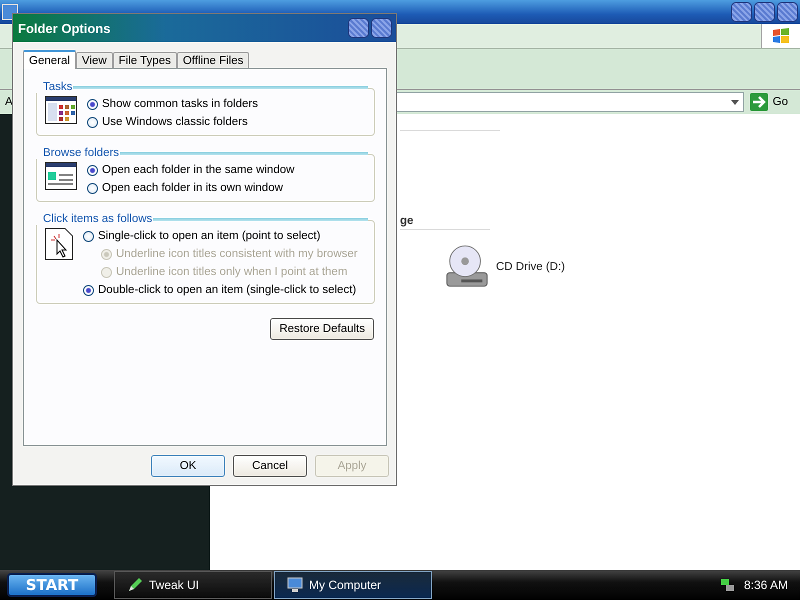  What do you see at coordinates (209, 236) in the screenshot?
I see `option-label: Single-click to open an item (point to select)` at bounding box center [209, 236].